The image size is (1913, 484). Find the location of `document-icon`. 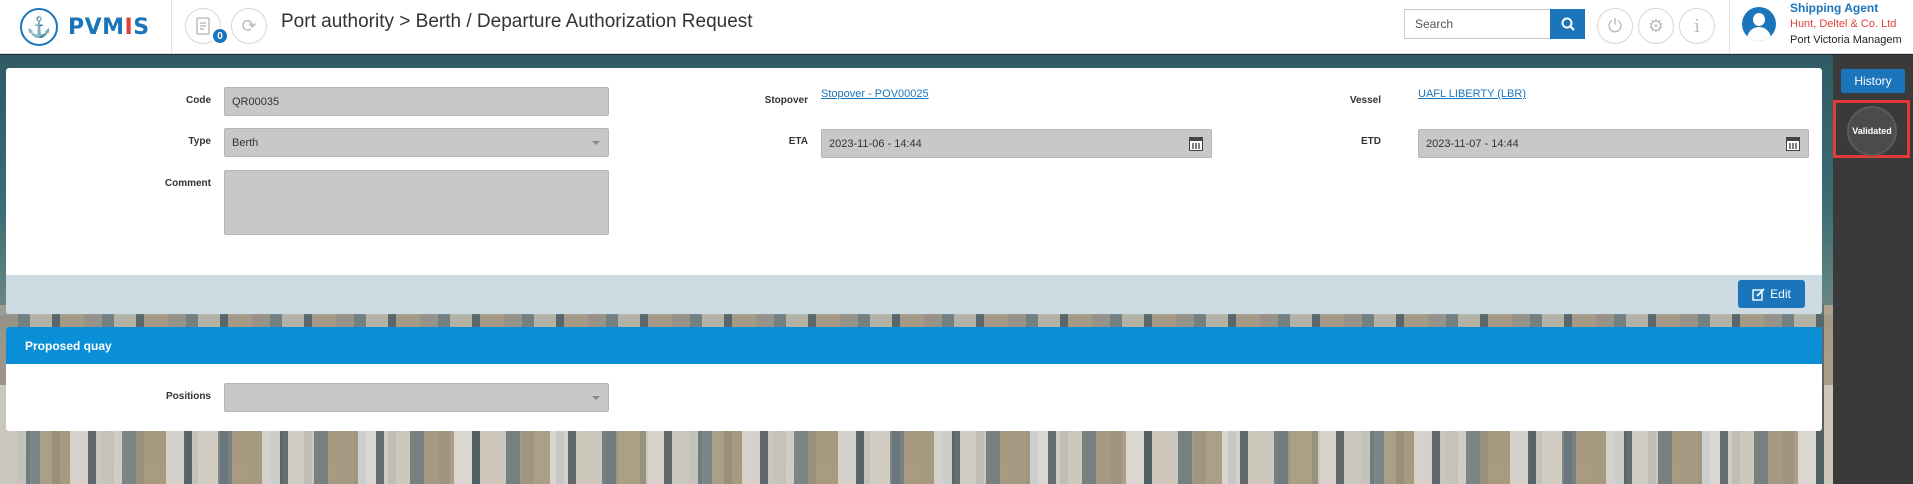

document-icon is located at coordinates (203, 26).